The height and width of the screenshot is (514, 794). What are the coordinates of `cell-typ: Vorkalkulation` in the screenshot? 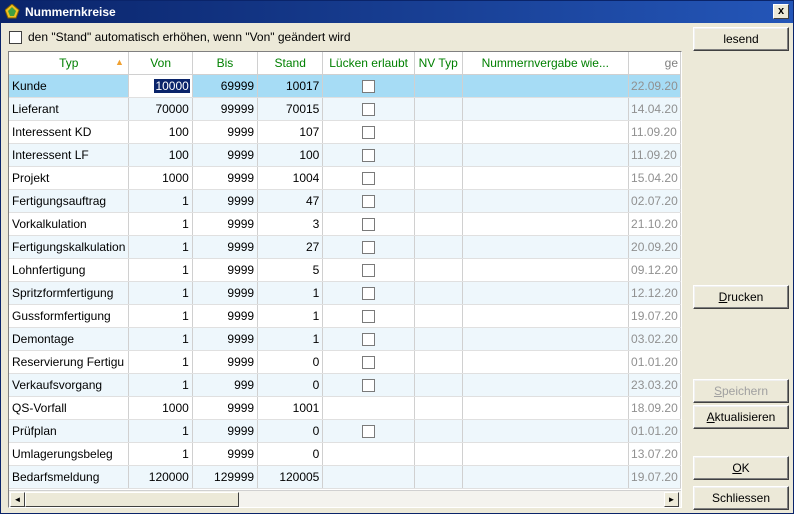 It's located at (69, 224).